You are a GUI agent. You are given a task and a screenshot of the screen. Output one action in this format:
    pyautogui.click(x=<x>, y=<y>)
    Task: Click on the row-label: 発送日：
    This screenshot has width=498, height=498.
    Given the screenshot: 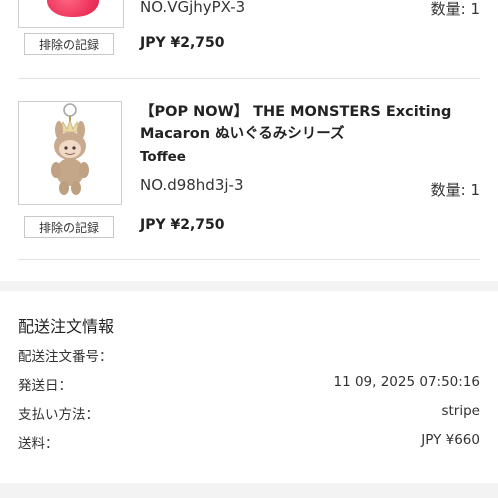 What is the action you would take?
    pyautogui.click(x=45, y=386)
    